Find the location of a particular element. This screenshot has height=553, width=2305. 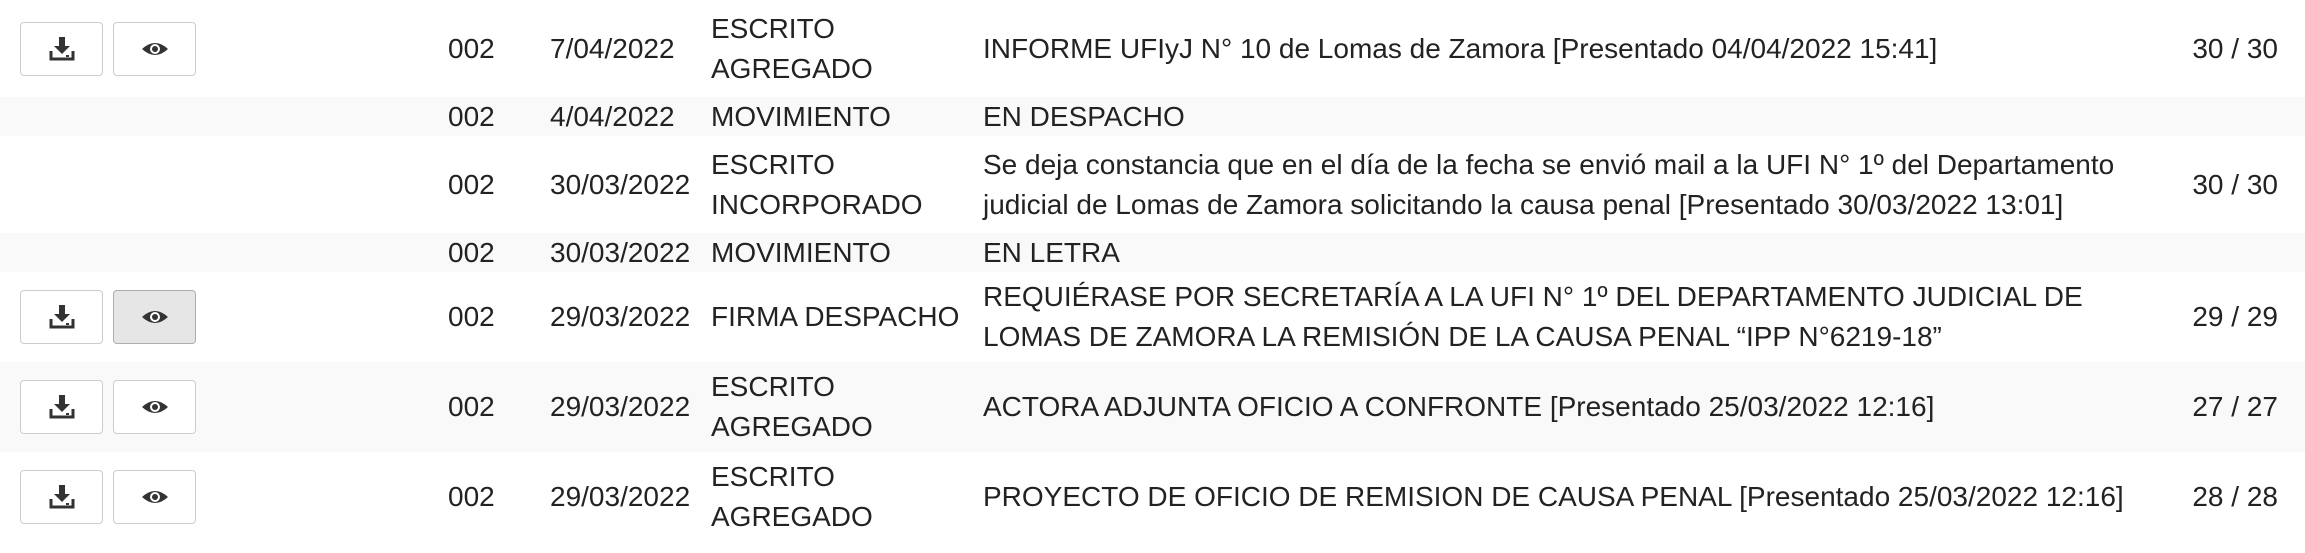

cell-pages: 28 / 28 is located at coordinates (2224, 496).